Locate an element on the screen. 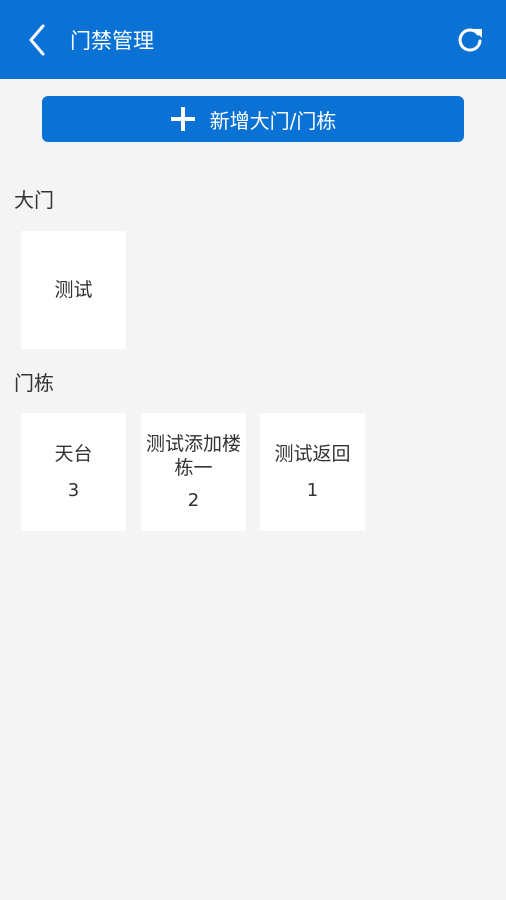 The height and width of the screenshot is (900, 506). refresh-button is located at coordinates (470, 40).